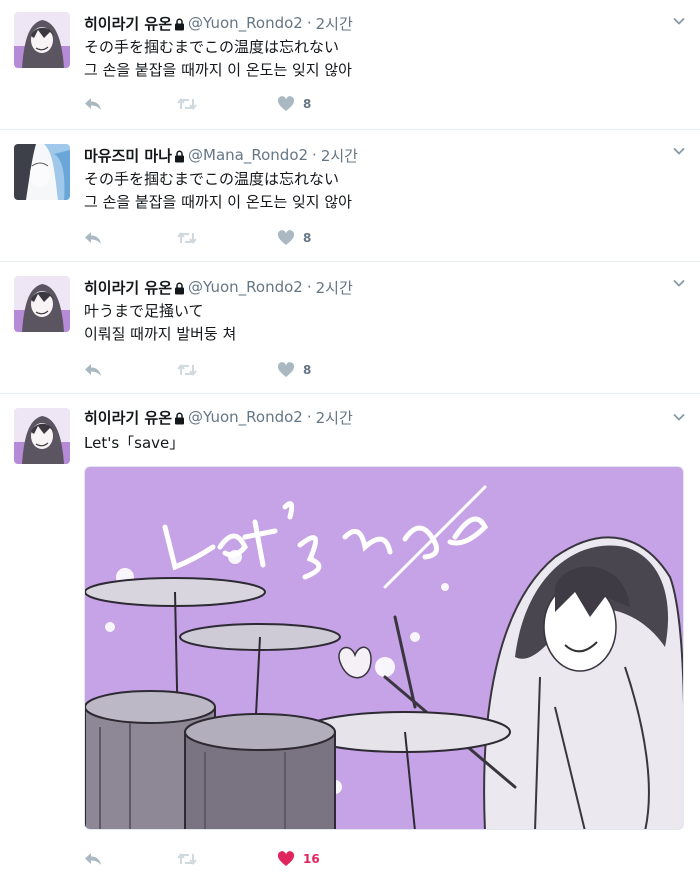 This screenshot has width=700, height=875. What do you see at coordinates (160, 322) in the screenshot?
I see `tweet-text: 叶うまで足掻いて 이뤄질 때까지 발버둥 쳐` at bounding box center [160, 322].